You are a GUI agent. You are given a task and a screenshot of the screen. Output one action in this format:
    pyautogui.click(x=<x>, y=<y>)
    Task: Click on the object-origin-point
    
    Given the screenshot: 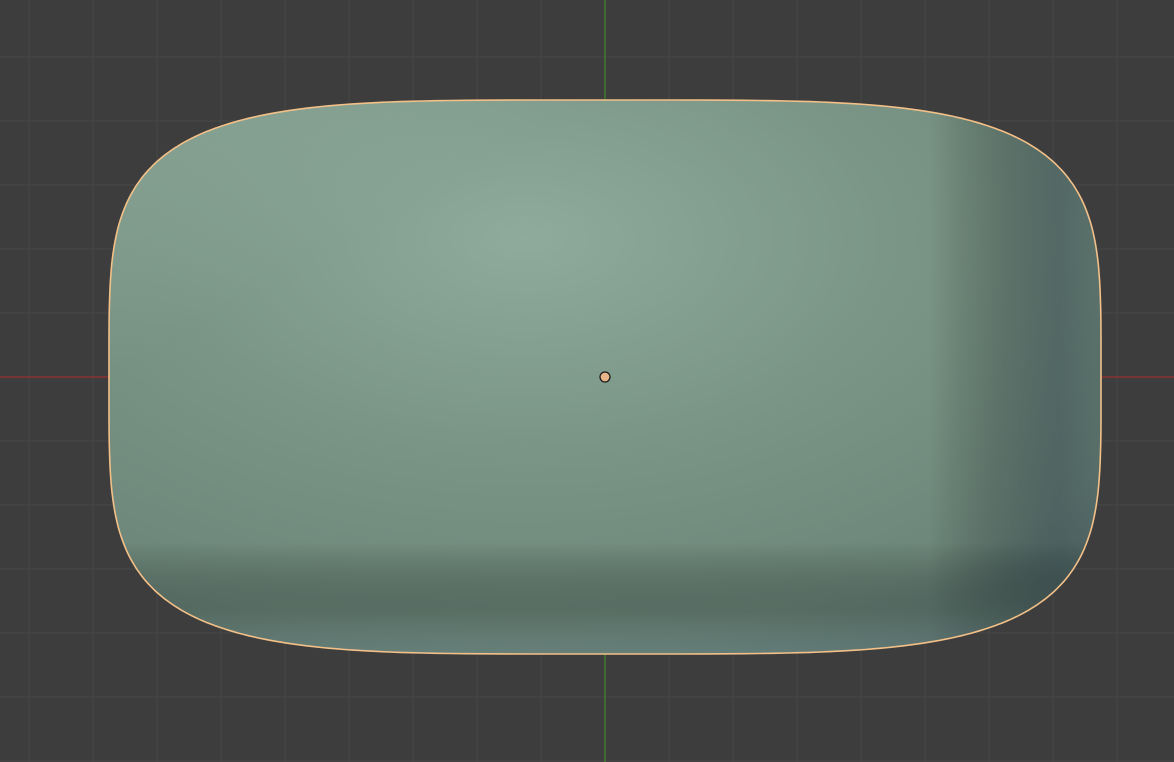 What is the action you would take?
    pyautogui.click(x=605, y=377)
    